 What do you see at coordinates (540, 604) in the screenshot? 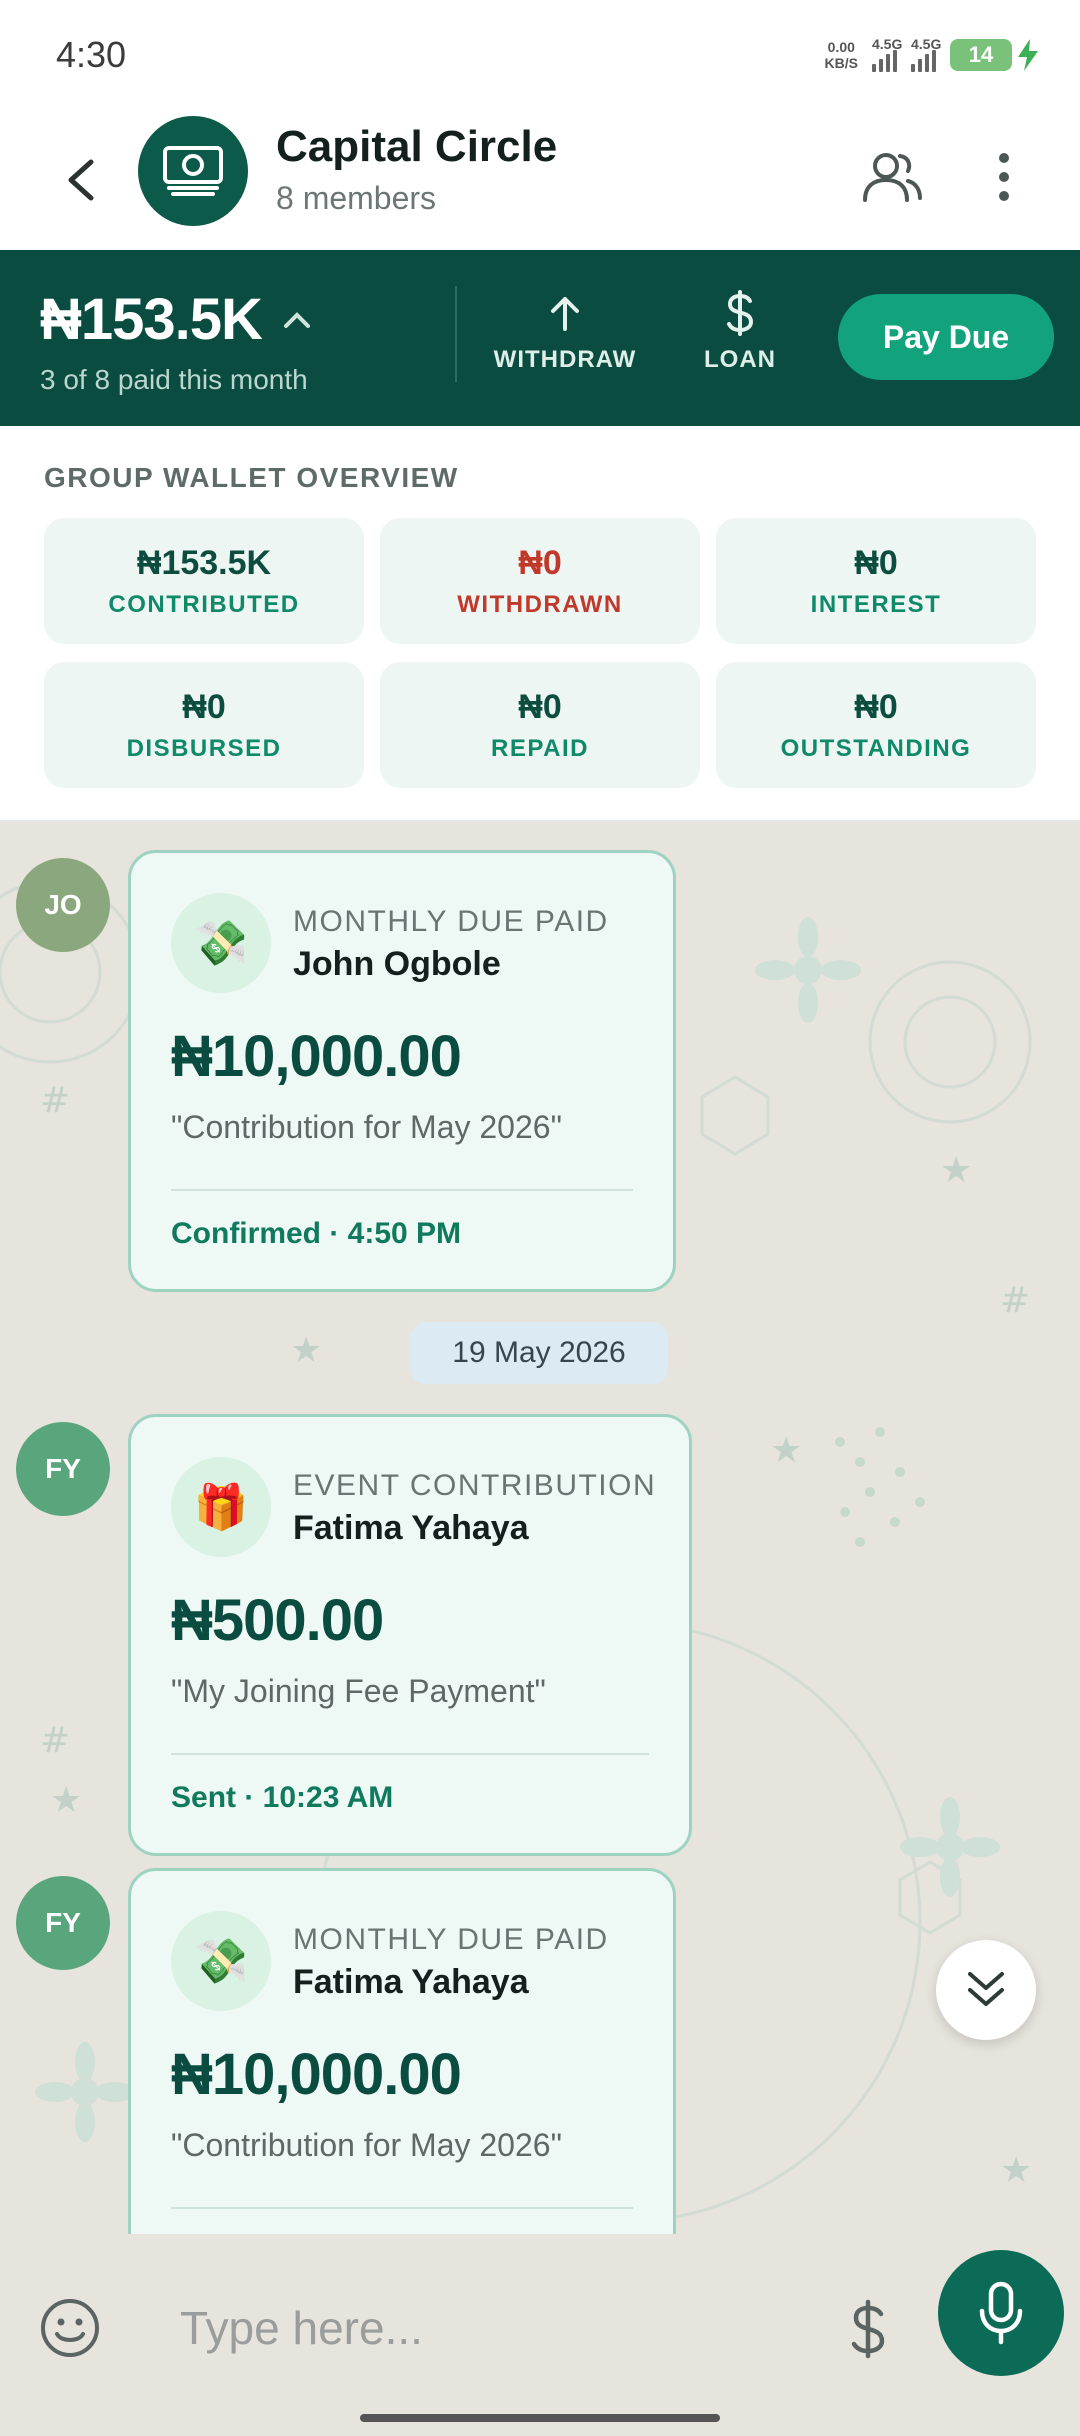
I see `stat-label: WITHDRAWN` at bounding box center [540, 604].